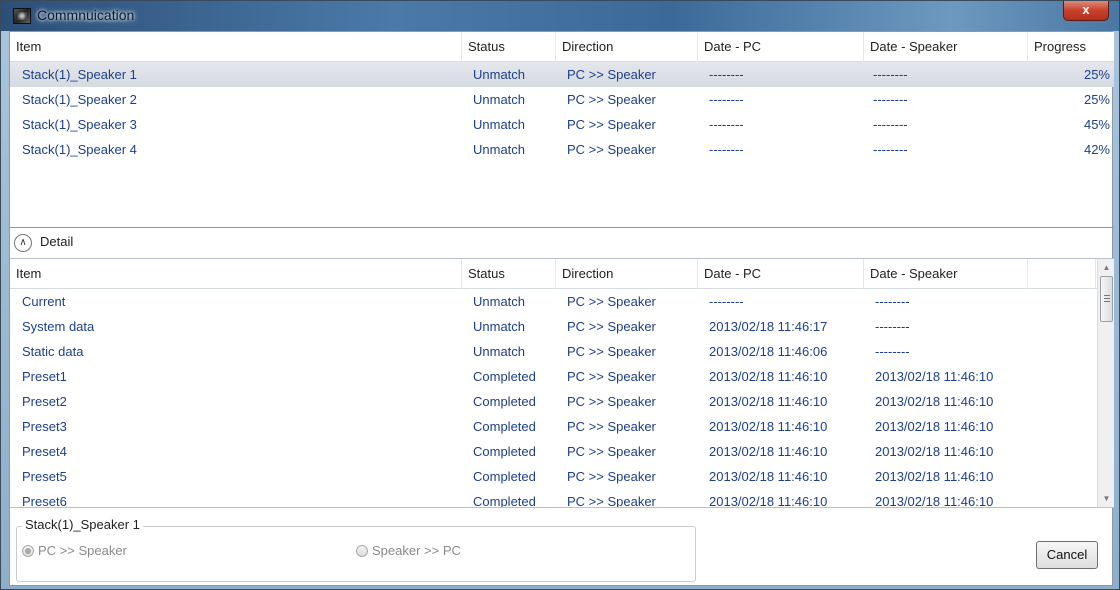 This screenshot has height=590, width=1120. What do you see at coordinates (44, 451) in the screenshot?
I see `item-cell: Preset4` at bounding box center [44, 451].